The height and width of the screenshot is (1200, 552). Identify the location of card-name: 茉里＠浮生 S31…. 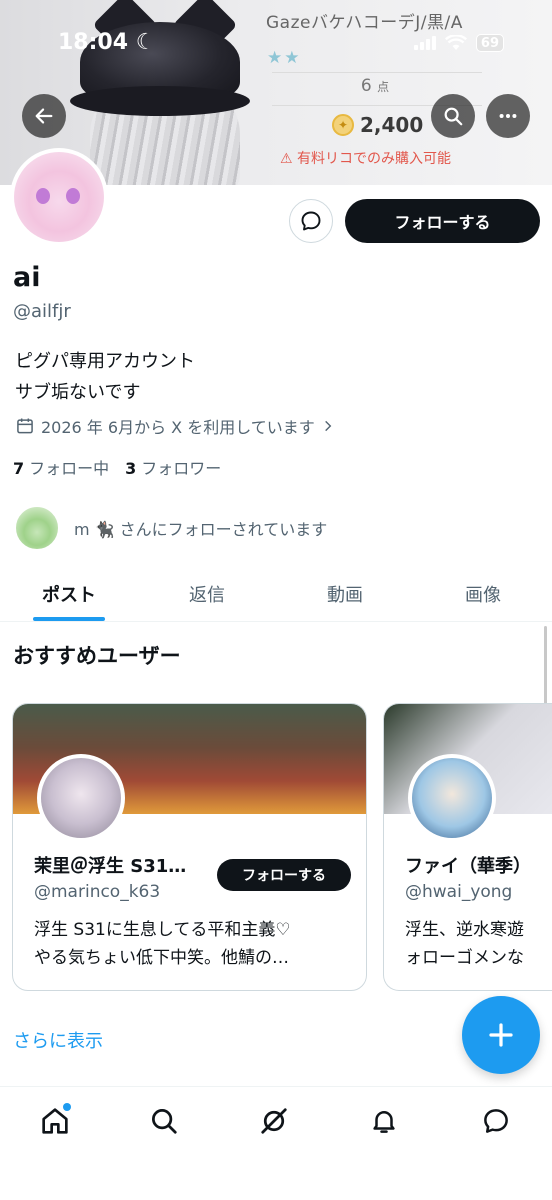
(110, 866).